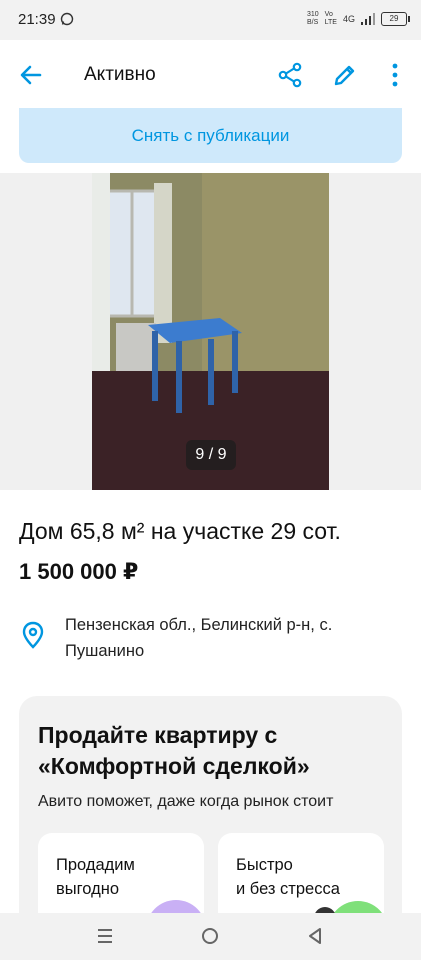  Describe the element at coordinates (211, 455) in the screenshot. I see `photo-counter: 9 / 9` at that location.